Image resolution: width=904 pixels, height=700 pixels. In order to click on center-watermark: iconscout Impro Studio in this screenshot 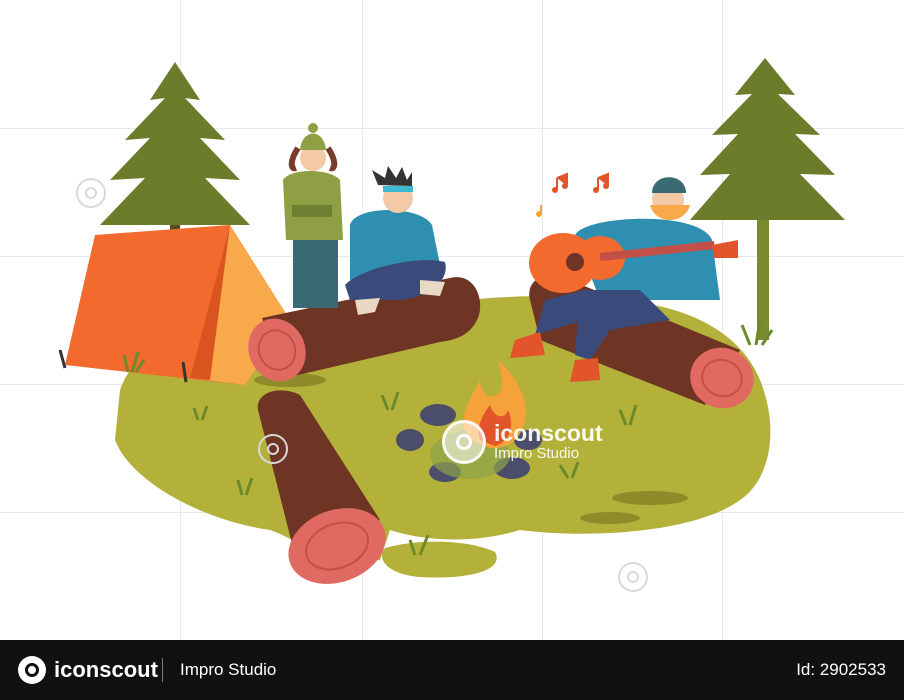, I will do `click(522, 442)`.